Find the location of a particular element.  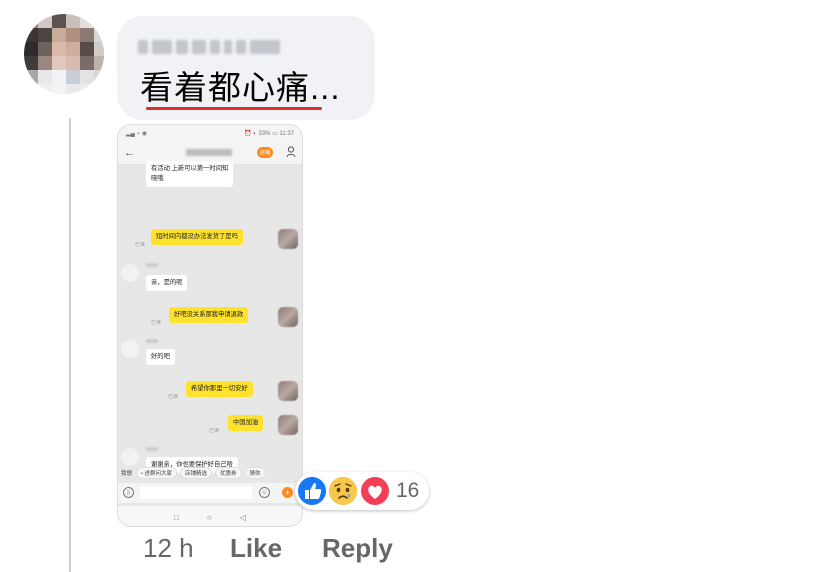

fire-icon: • is located at coordinates (142, 474).